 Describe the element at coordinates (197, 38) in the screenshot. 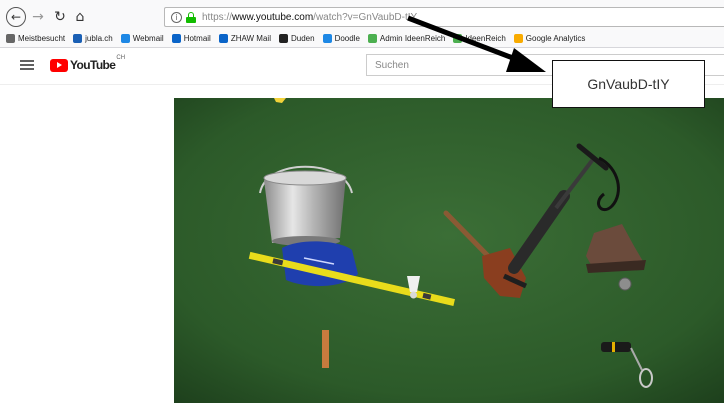

I see `bookmark-label: Hotmail` at that location.